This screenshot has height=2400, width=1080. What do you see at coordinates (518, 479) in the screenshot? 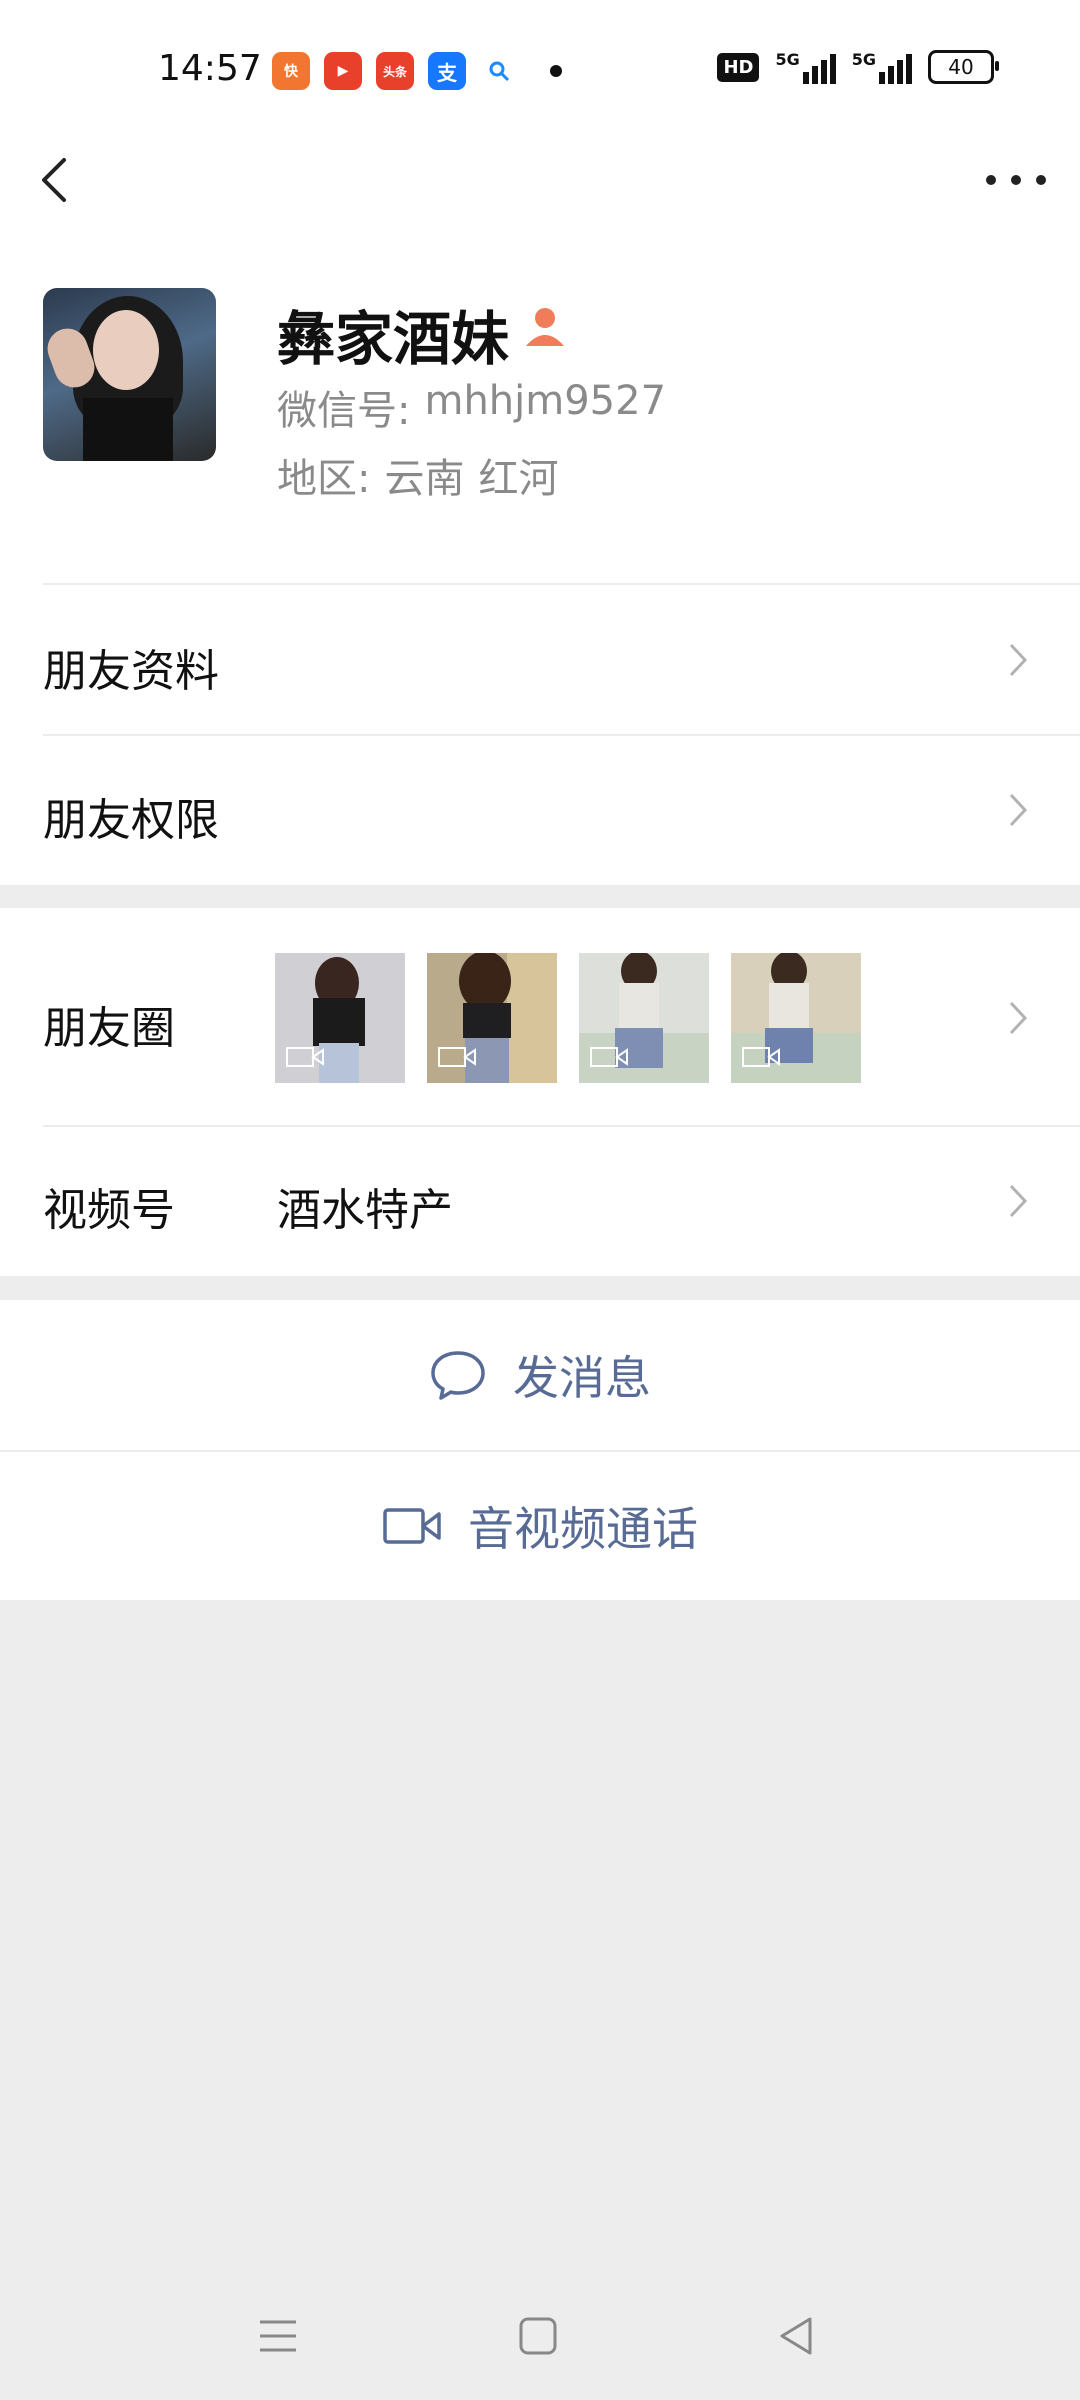
I see `region-city: 红河` at bounding box center [518, 479].